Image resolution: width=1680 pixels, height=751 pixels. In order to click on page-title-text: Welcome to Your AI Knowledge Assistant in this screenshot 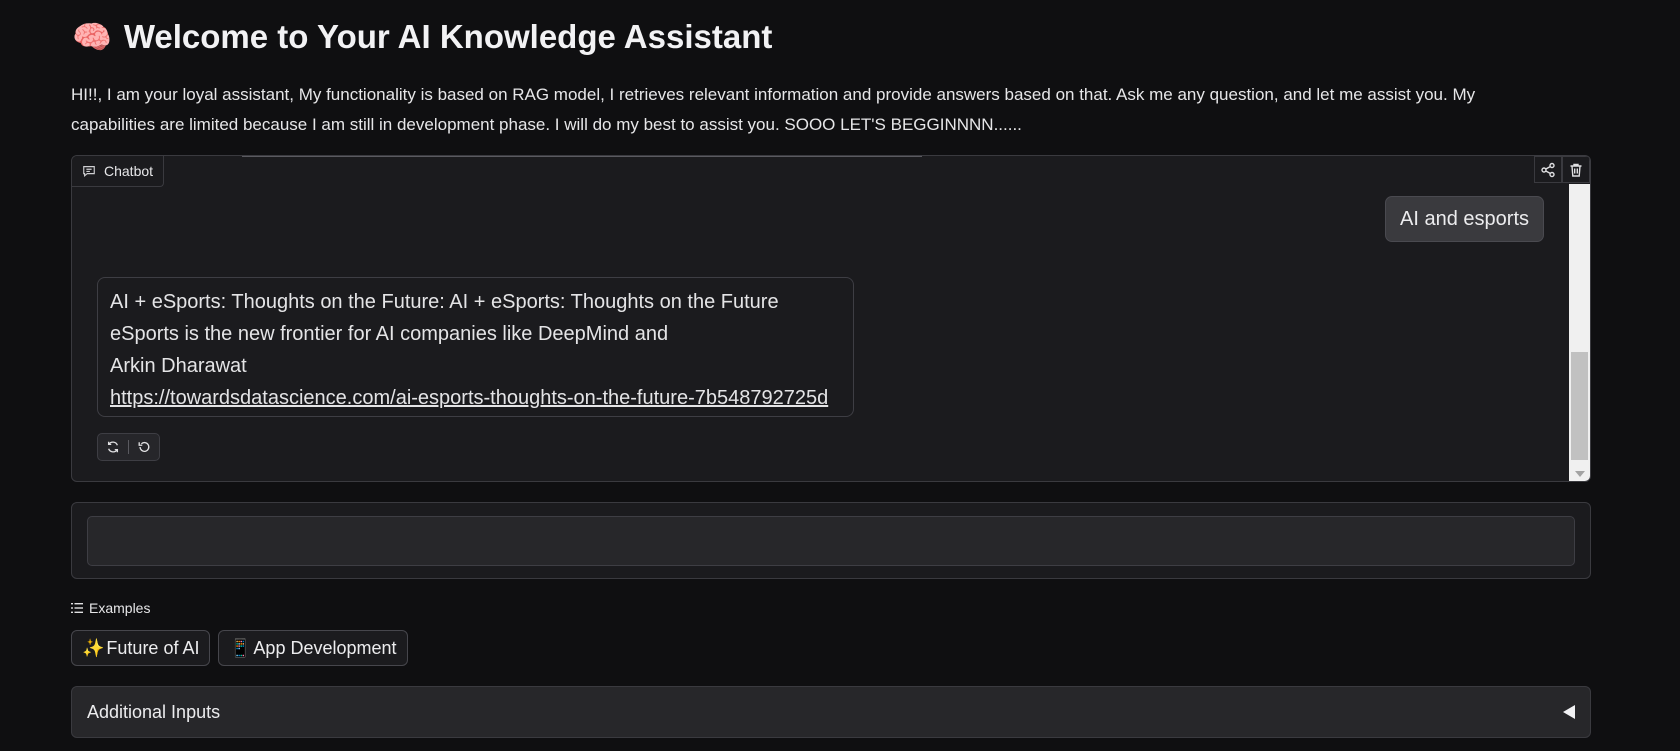, I will do `click(448, 36)`.